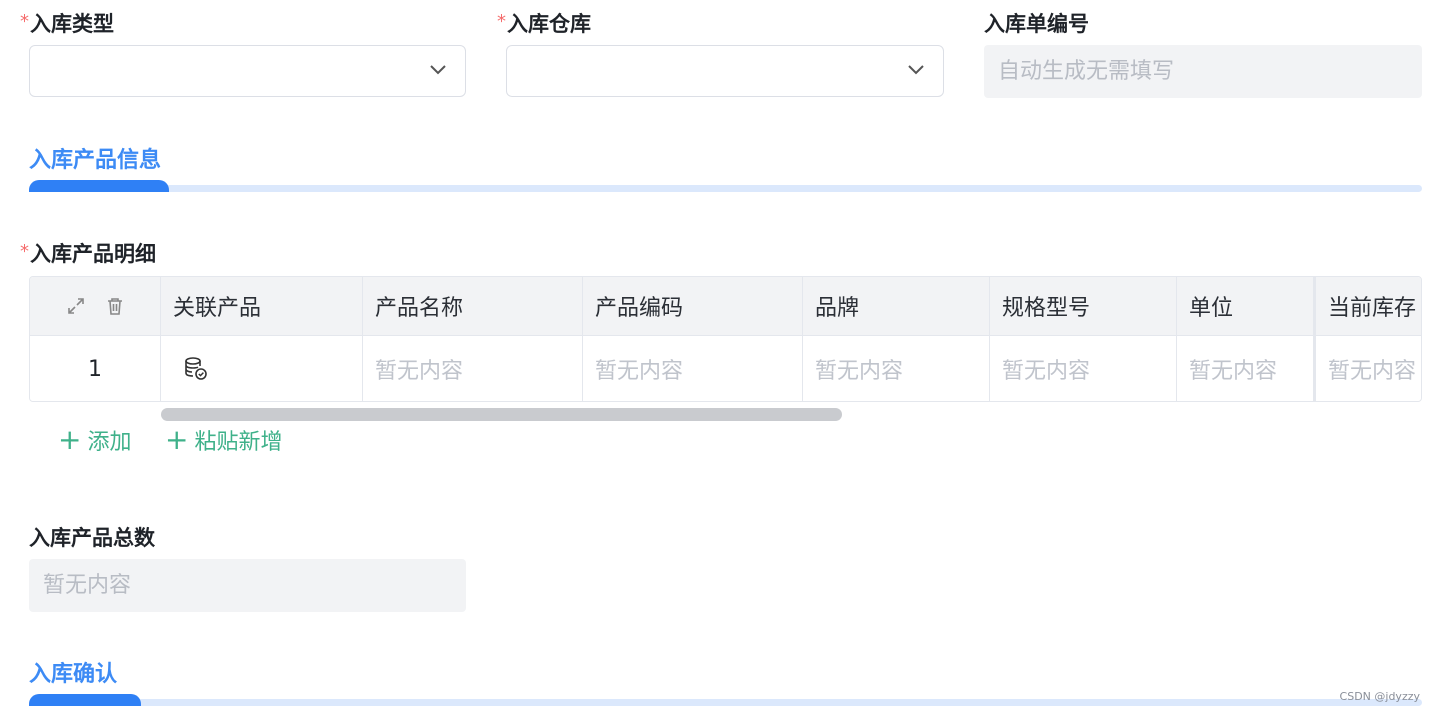 This screenshot has height=712, width=1436. What do you see at coordinates (223, 440) in the screenshot?
I see `paste-add-button: + 粘贴新增` at bounding box center [223, 440].